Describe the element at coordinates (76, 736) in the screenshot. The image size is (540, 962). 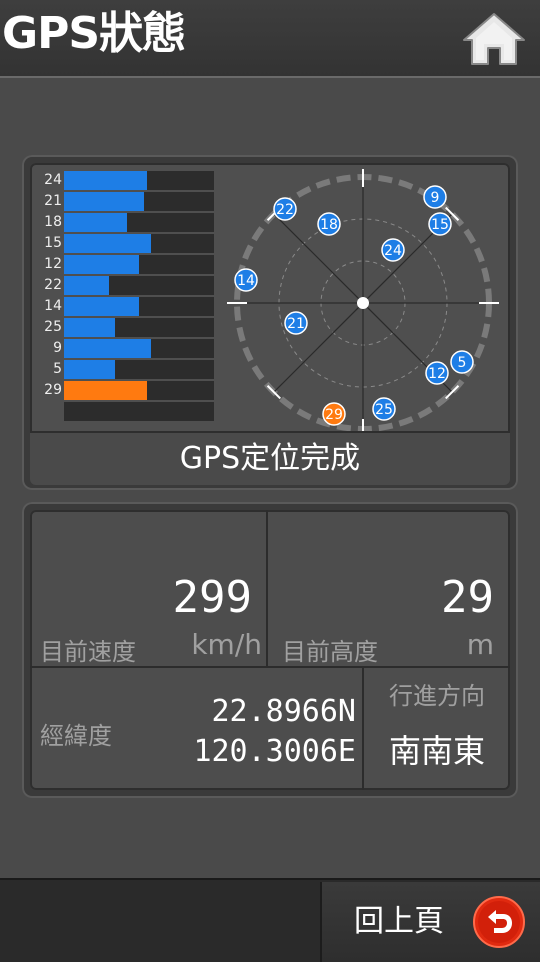
I see `latlon-label: 經緯度` at that location.